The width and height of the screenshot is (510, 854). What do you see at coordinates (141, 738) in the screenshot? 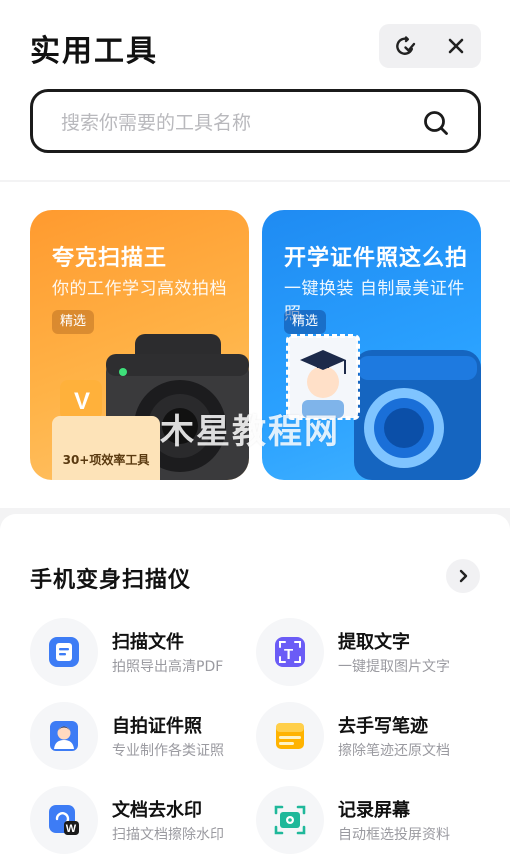
I see `tool-id-photo: 自拍证件照 专业制作各类证照` at bounding box center [141, 738].